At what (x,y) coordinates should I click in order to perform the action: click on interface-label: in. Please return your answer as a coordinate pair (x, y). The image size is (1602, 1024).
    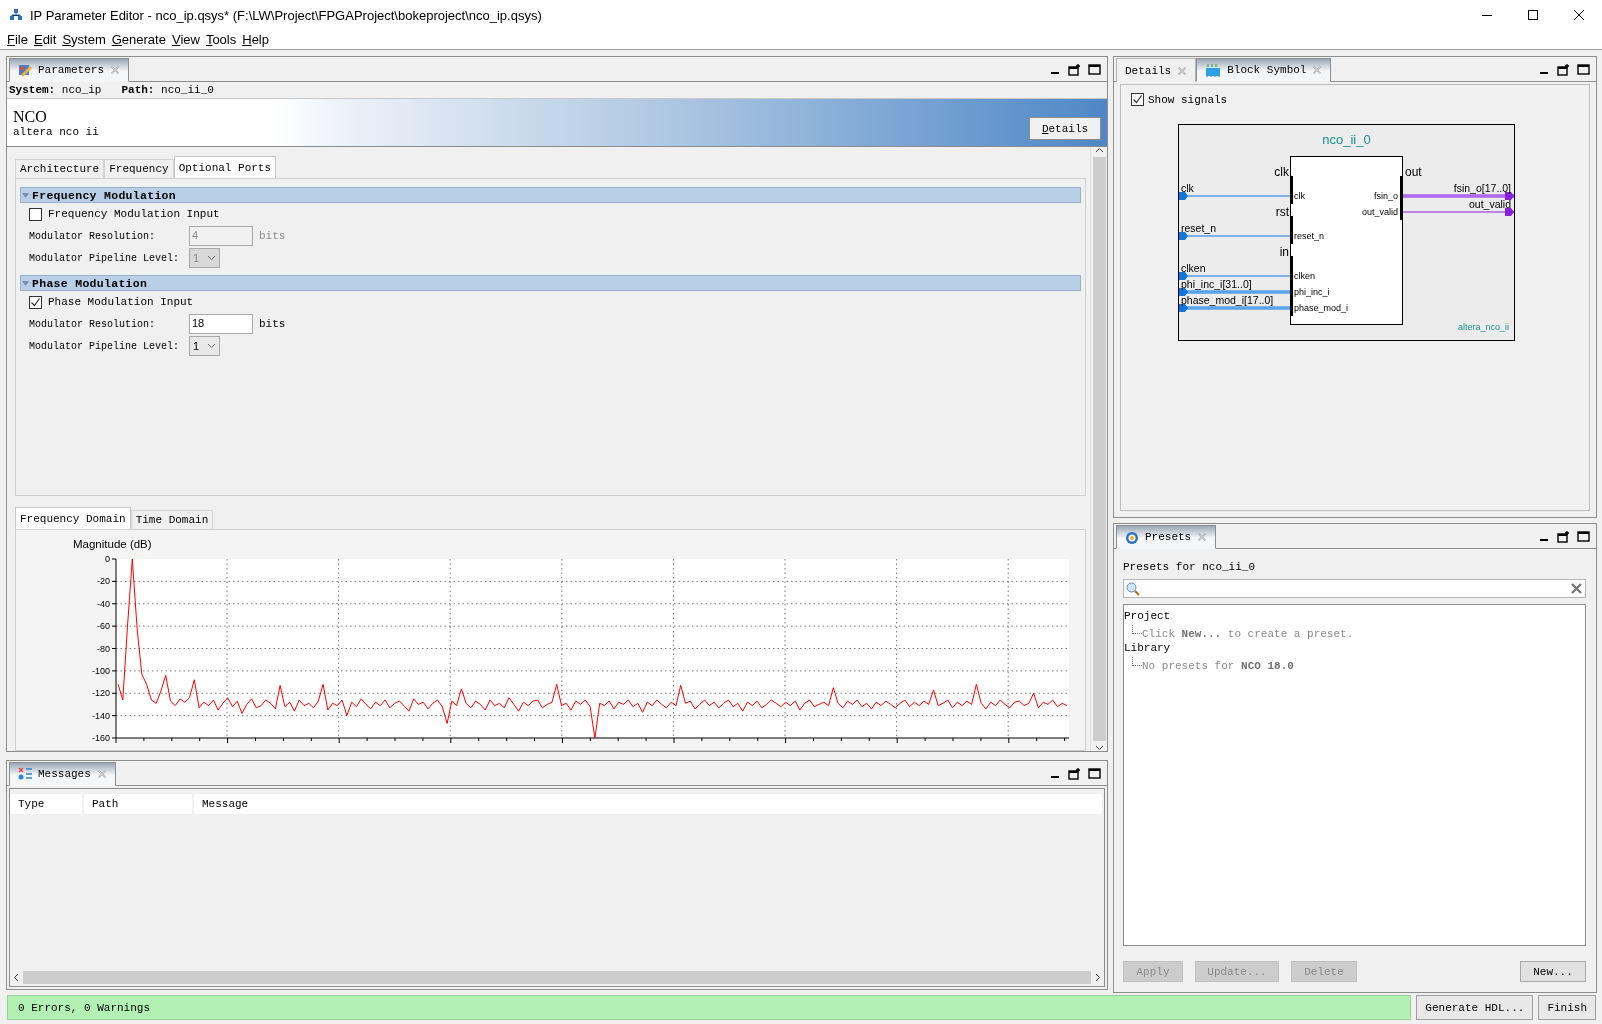
    Looking at the image, I should click on (1284, 252).